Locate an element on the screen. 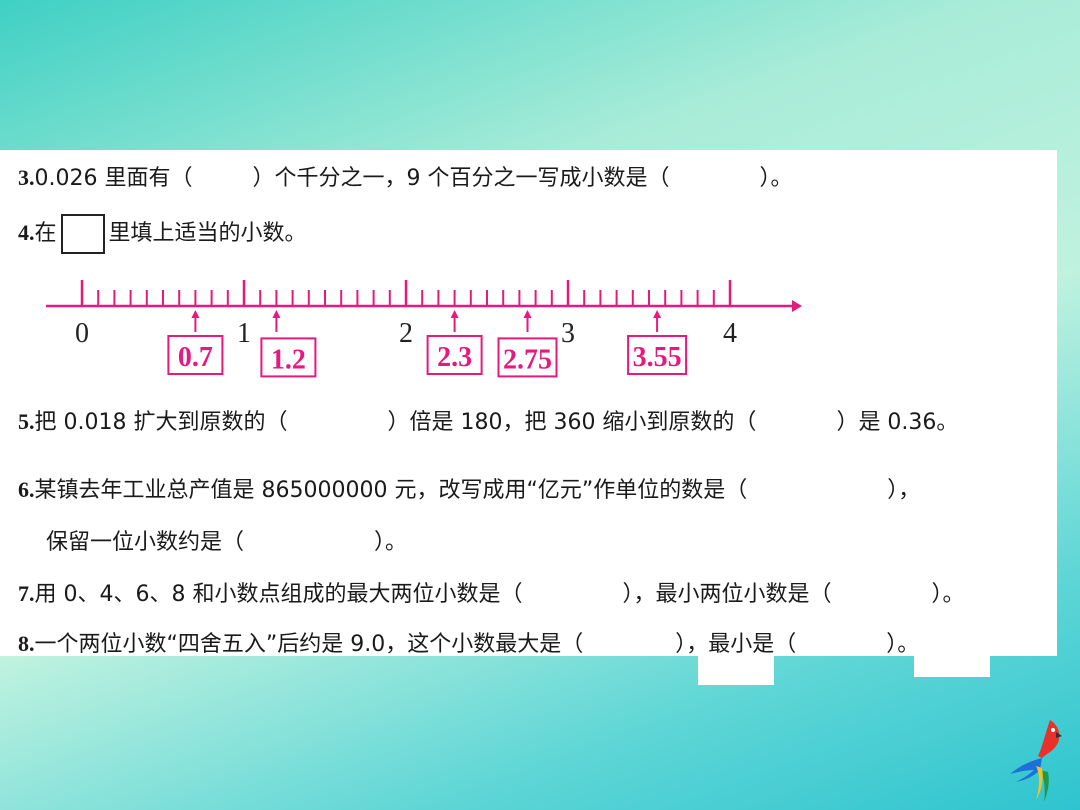  tick-label: 3 is located at coordinates (568, 333).